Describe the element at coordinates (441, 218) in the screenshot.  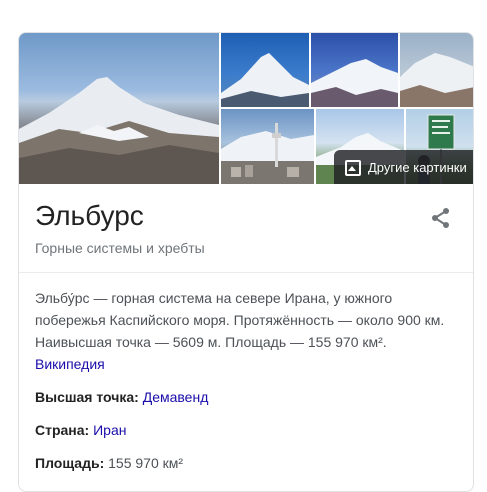
I see `share-icon` at that location.